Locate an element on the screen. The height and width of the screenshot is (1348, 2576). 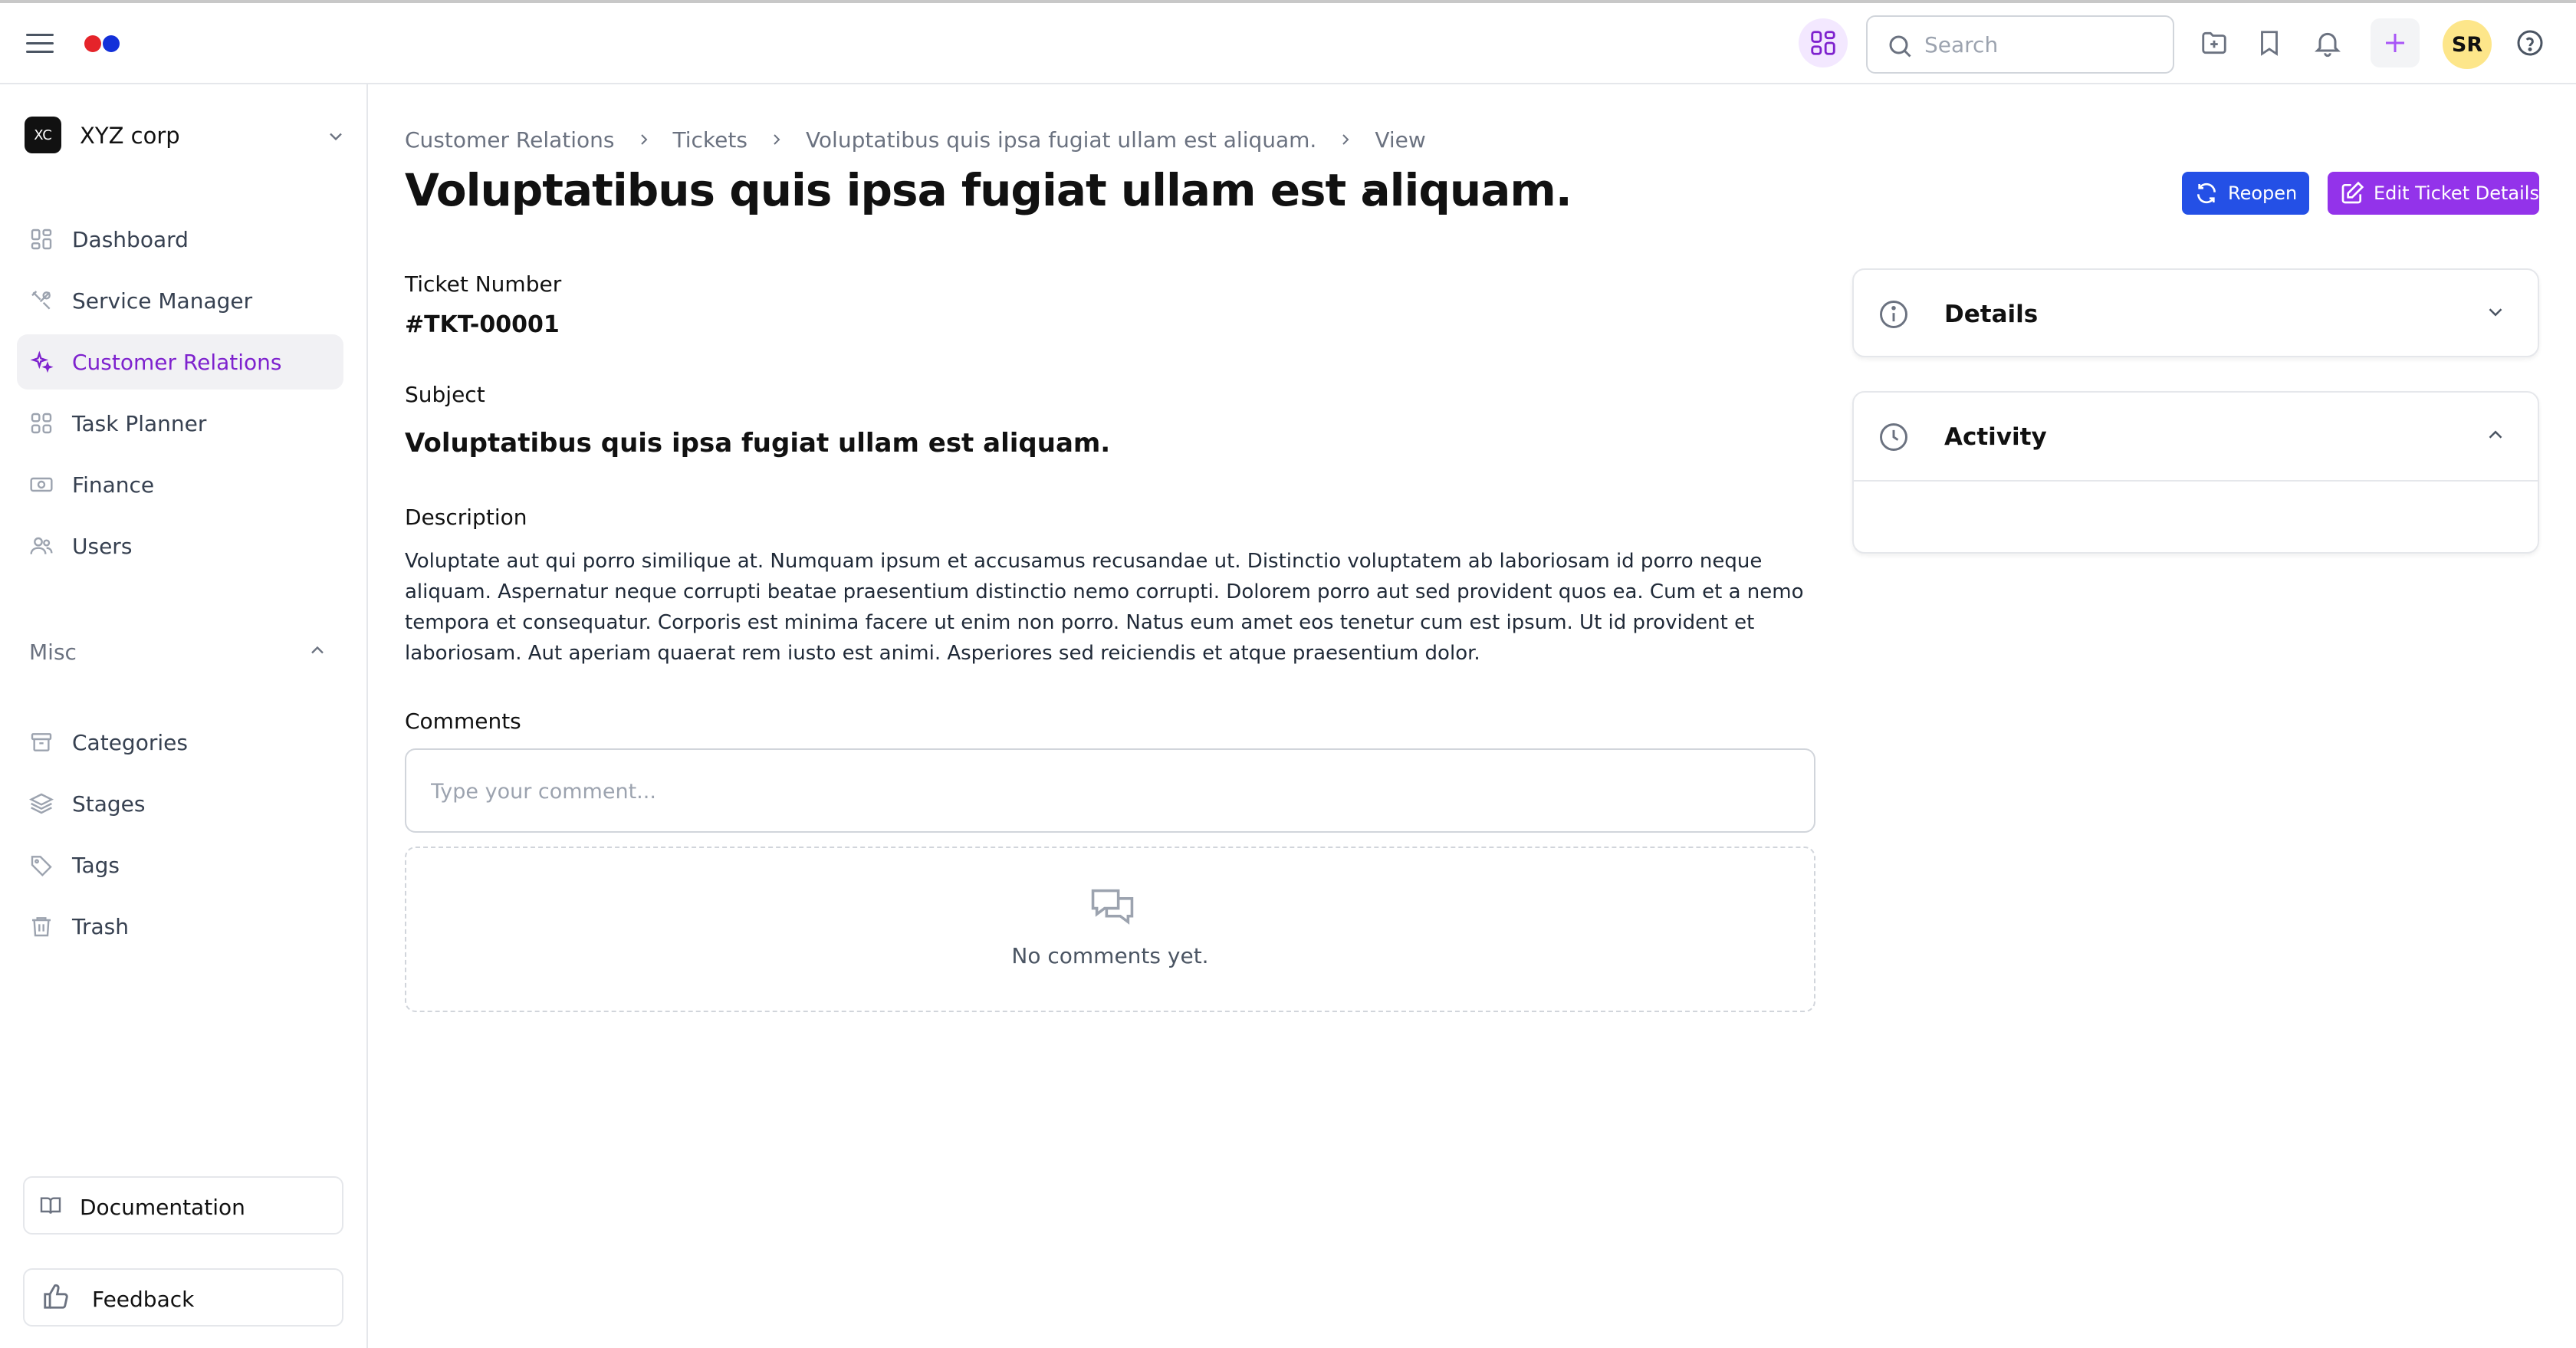
caret-down-icon is located at coordinates (1372, 192).